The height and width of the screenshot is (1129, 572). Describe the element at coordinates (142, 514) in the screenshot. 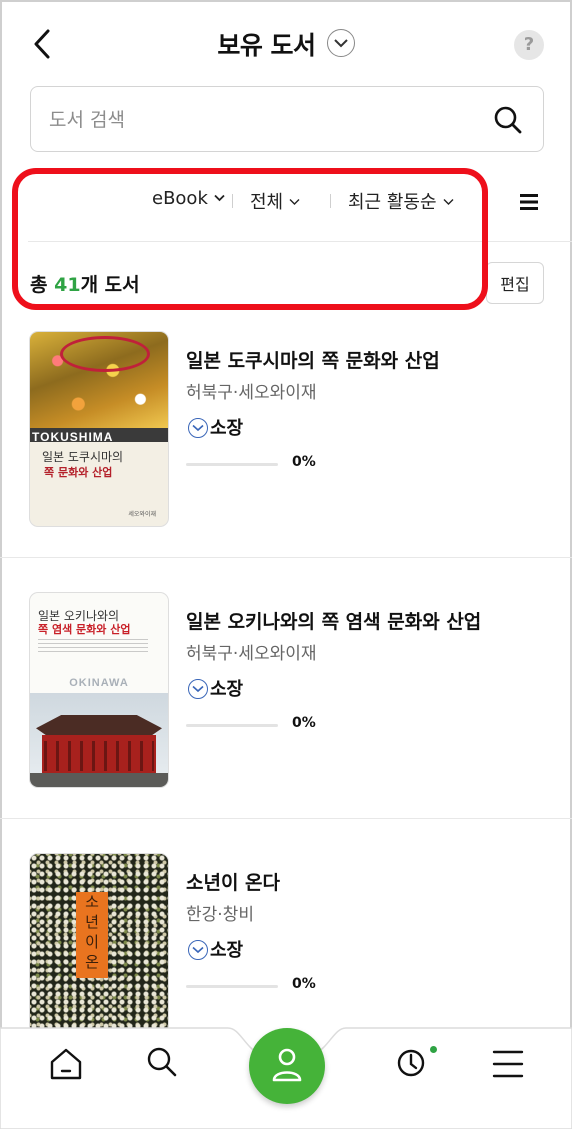

I see `cover-publisher: 세오와이재` at that location.